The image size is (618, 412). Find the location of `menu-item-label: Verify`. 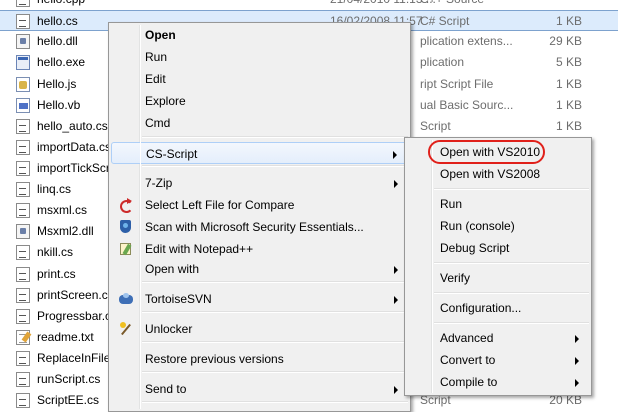

menu-item-label: Verify is located at coordinates (455, 278).